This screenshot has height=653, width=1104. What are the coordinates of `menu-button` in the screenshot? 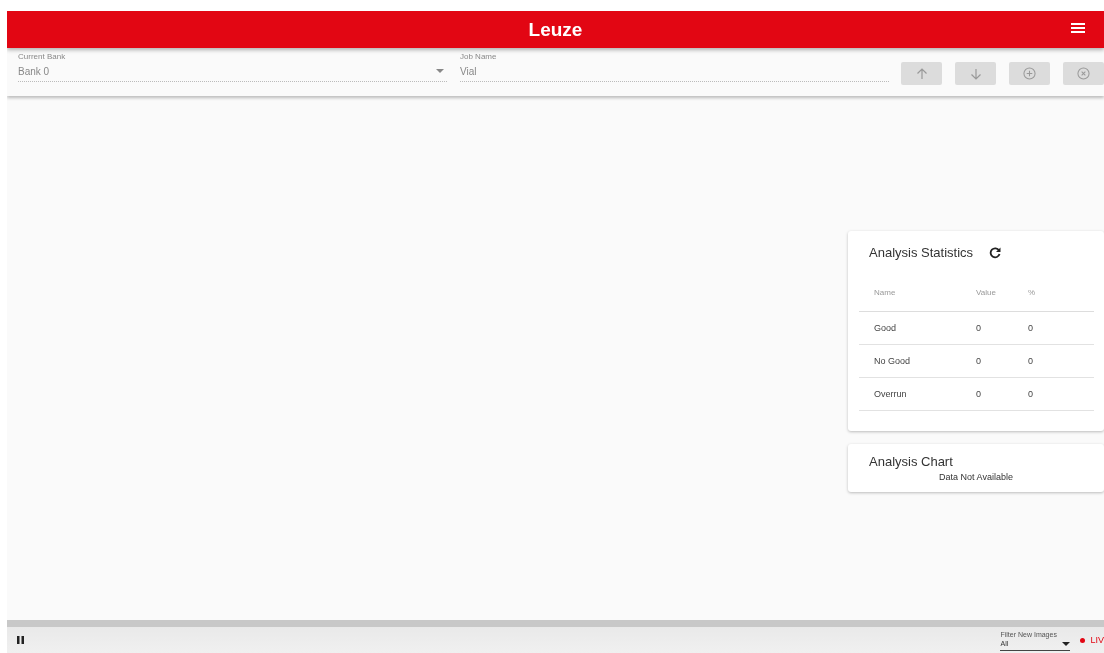 It's located at (1078, 28).